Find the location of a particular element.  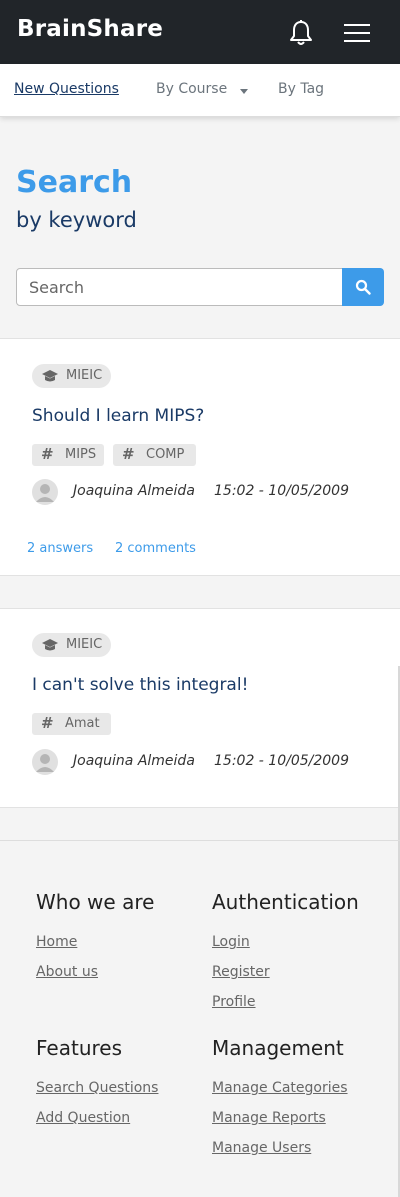

footer-link-search-questions: Search Questions is located at coordinates (97, 1088).